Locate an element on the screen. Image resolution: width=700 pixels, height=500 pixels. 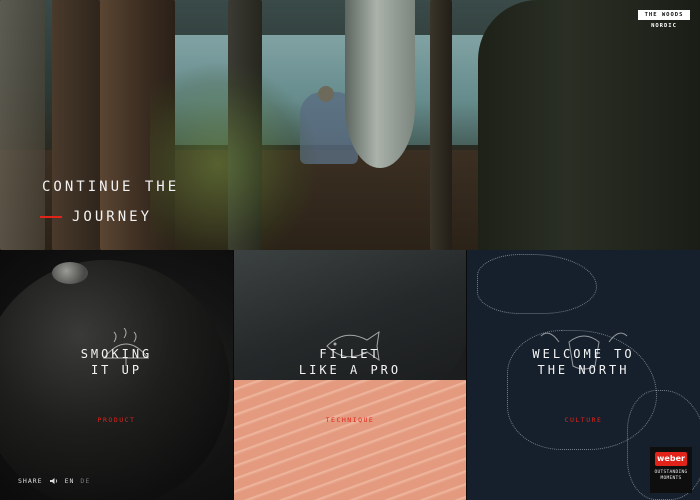
tile-category: PRODUCT is located at coordinates (116, 420).